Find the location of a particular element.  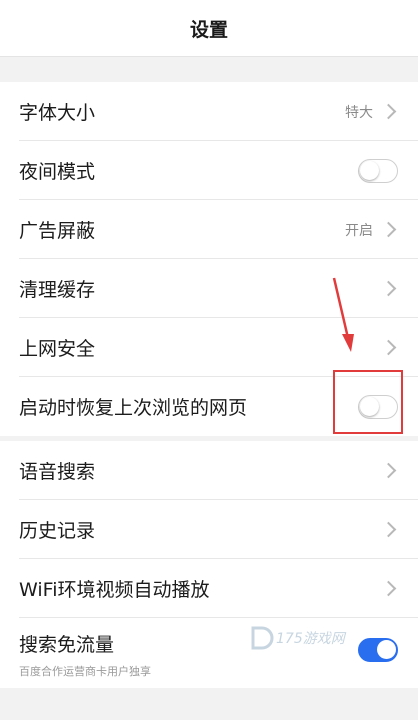

annotation-highlight-box is located at coordinates (368, 402).